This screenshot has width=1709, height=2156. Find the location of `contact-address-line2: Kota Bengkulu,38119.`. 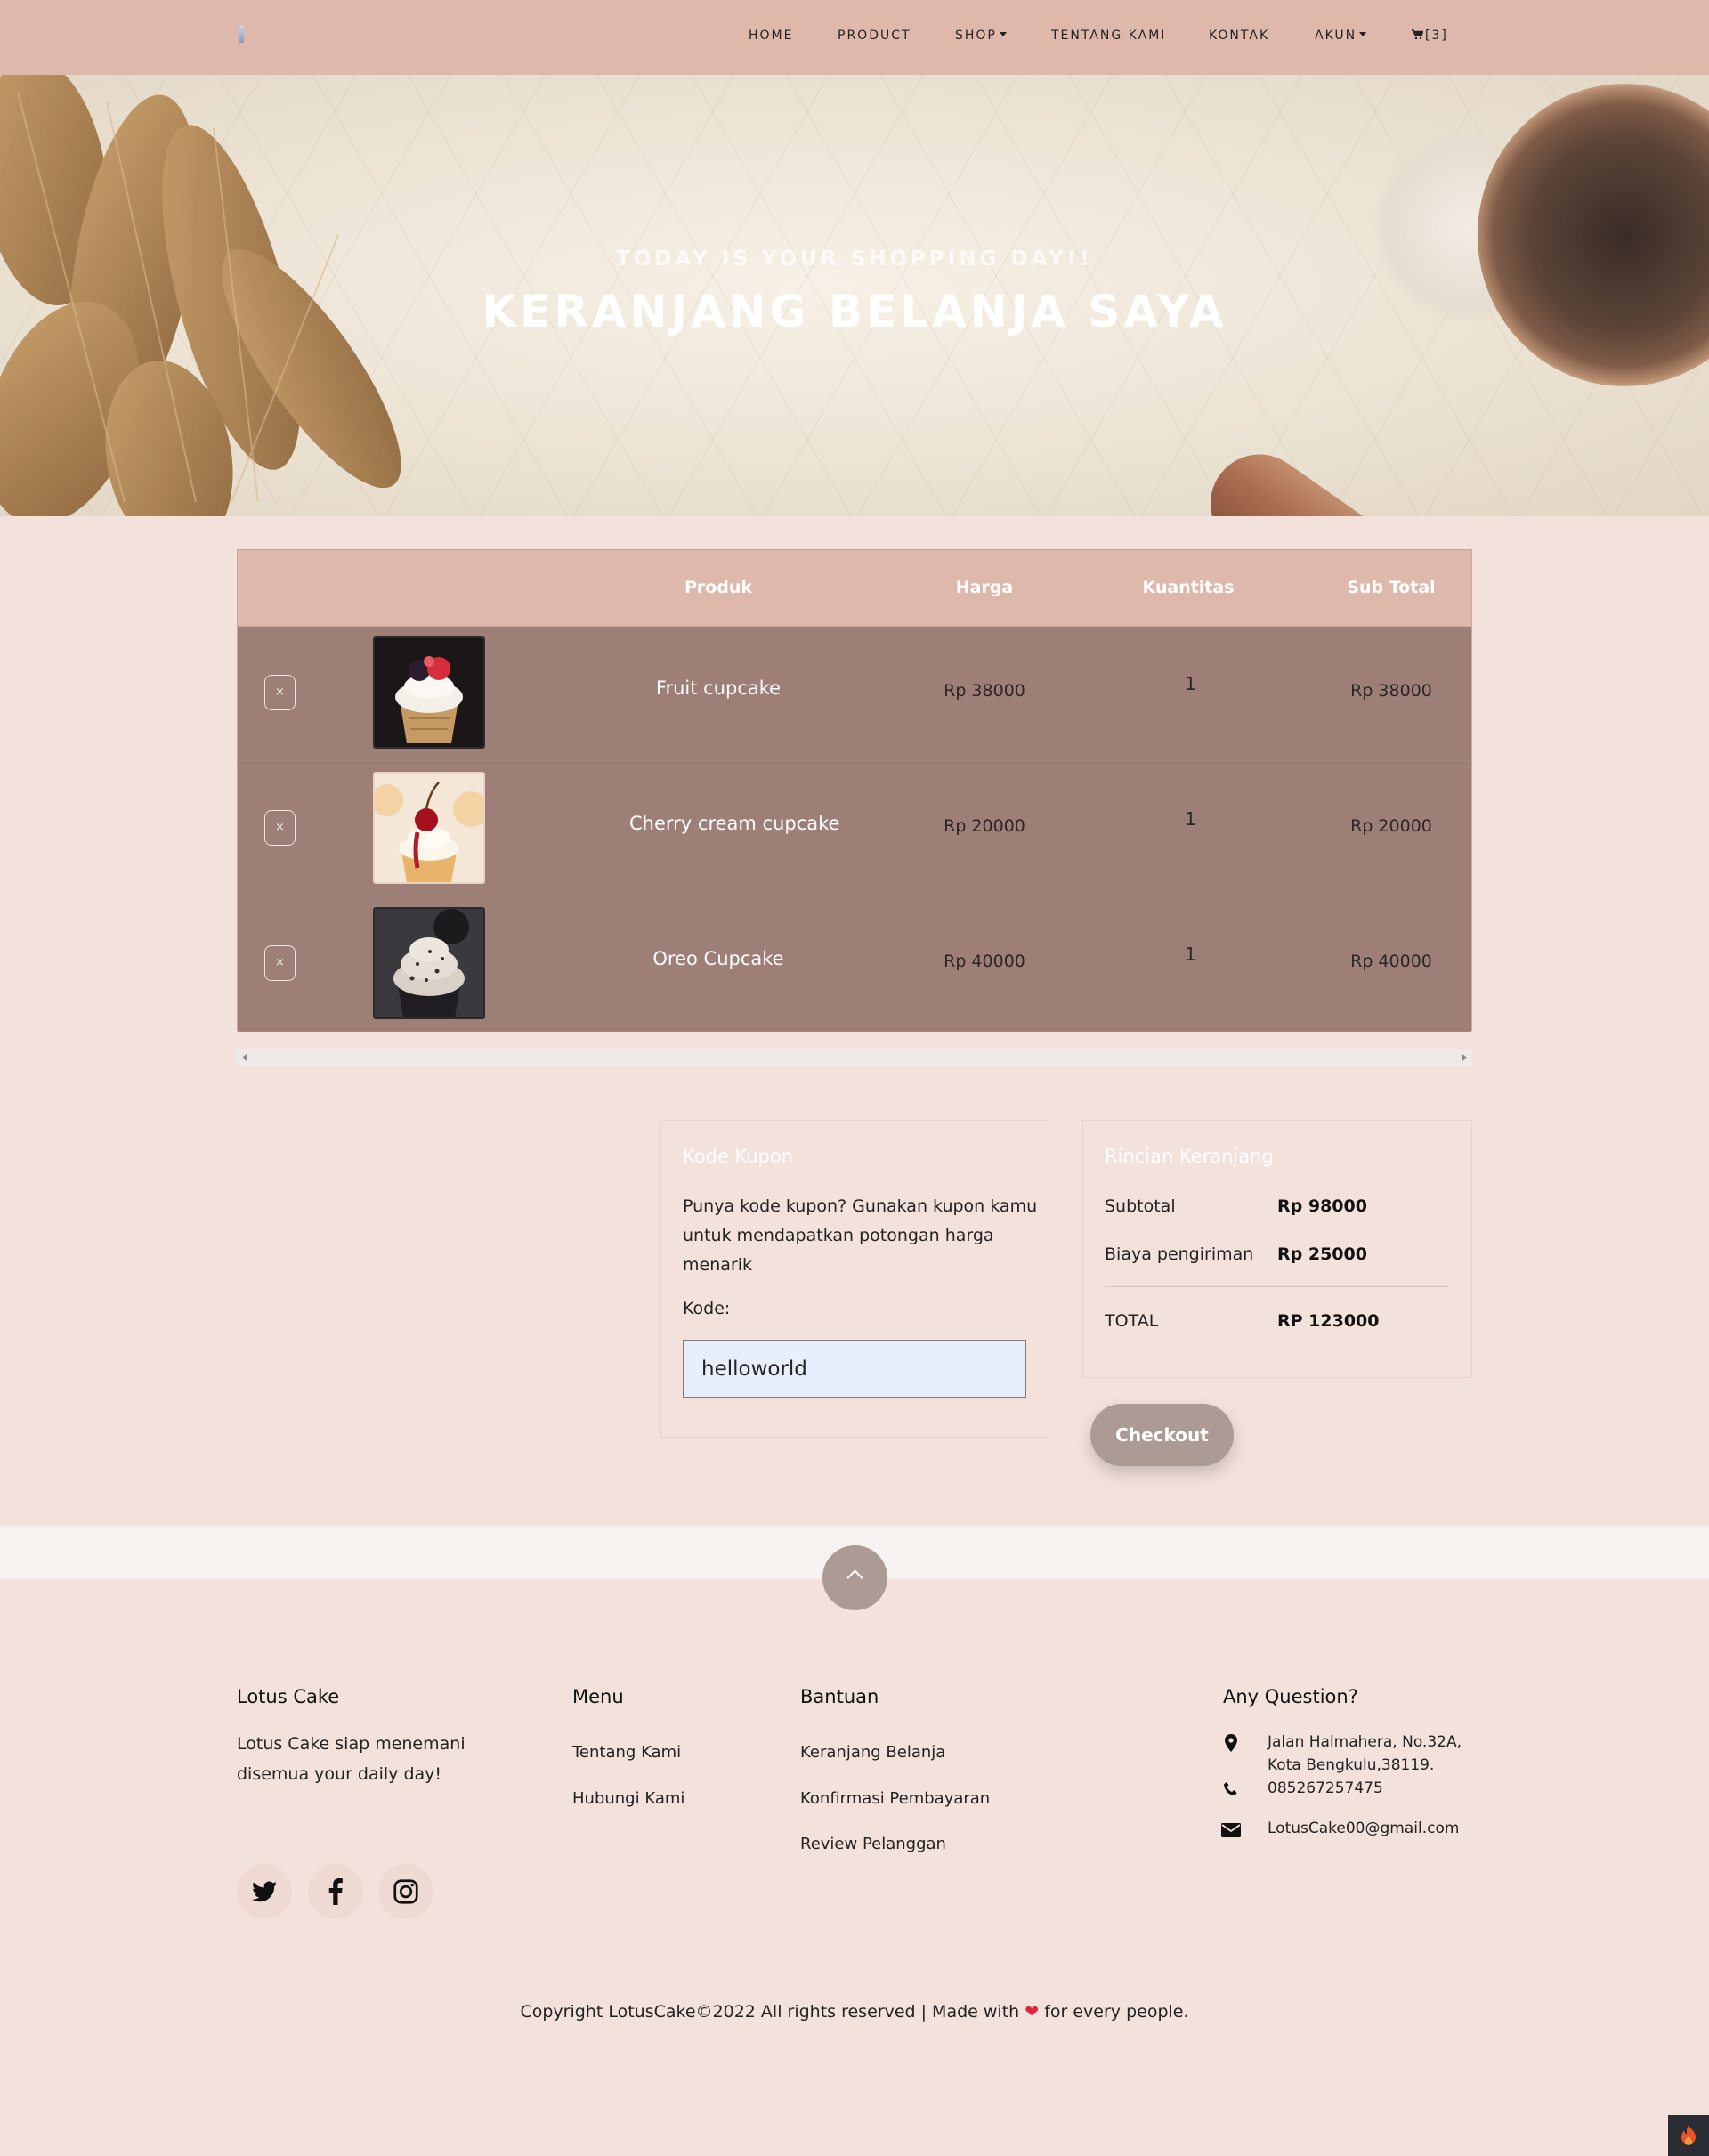

contact-address-line2: Kota Bengkulu,38119. is located at coordinates (1351, 1765).